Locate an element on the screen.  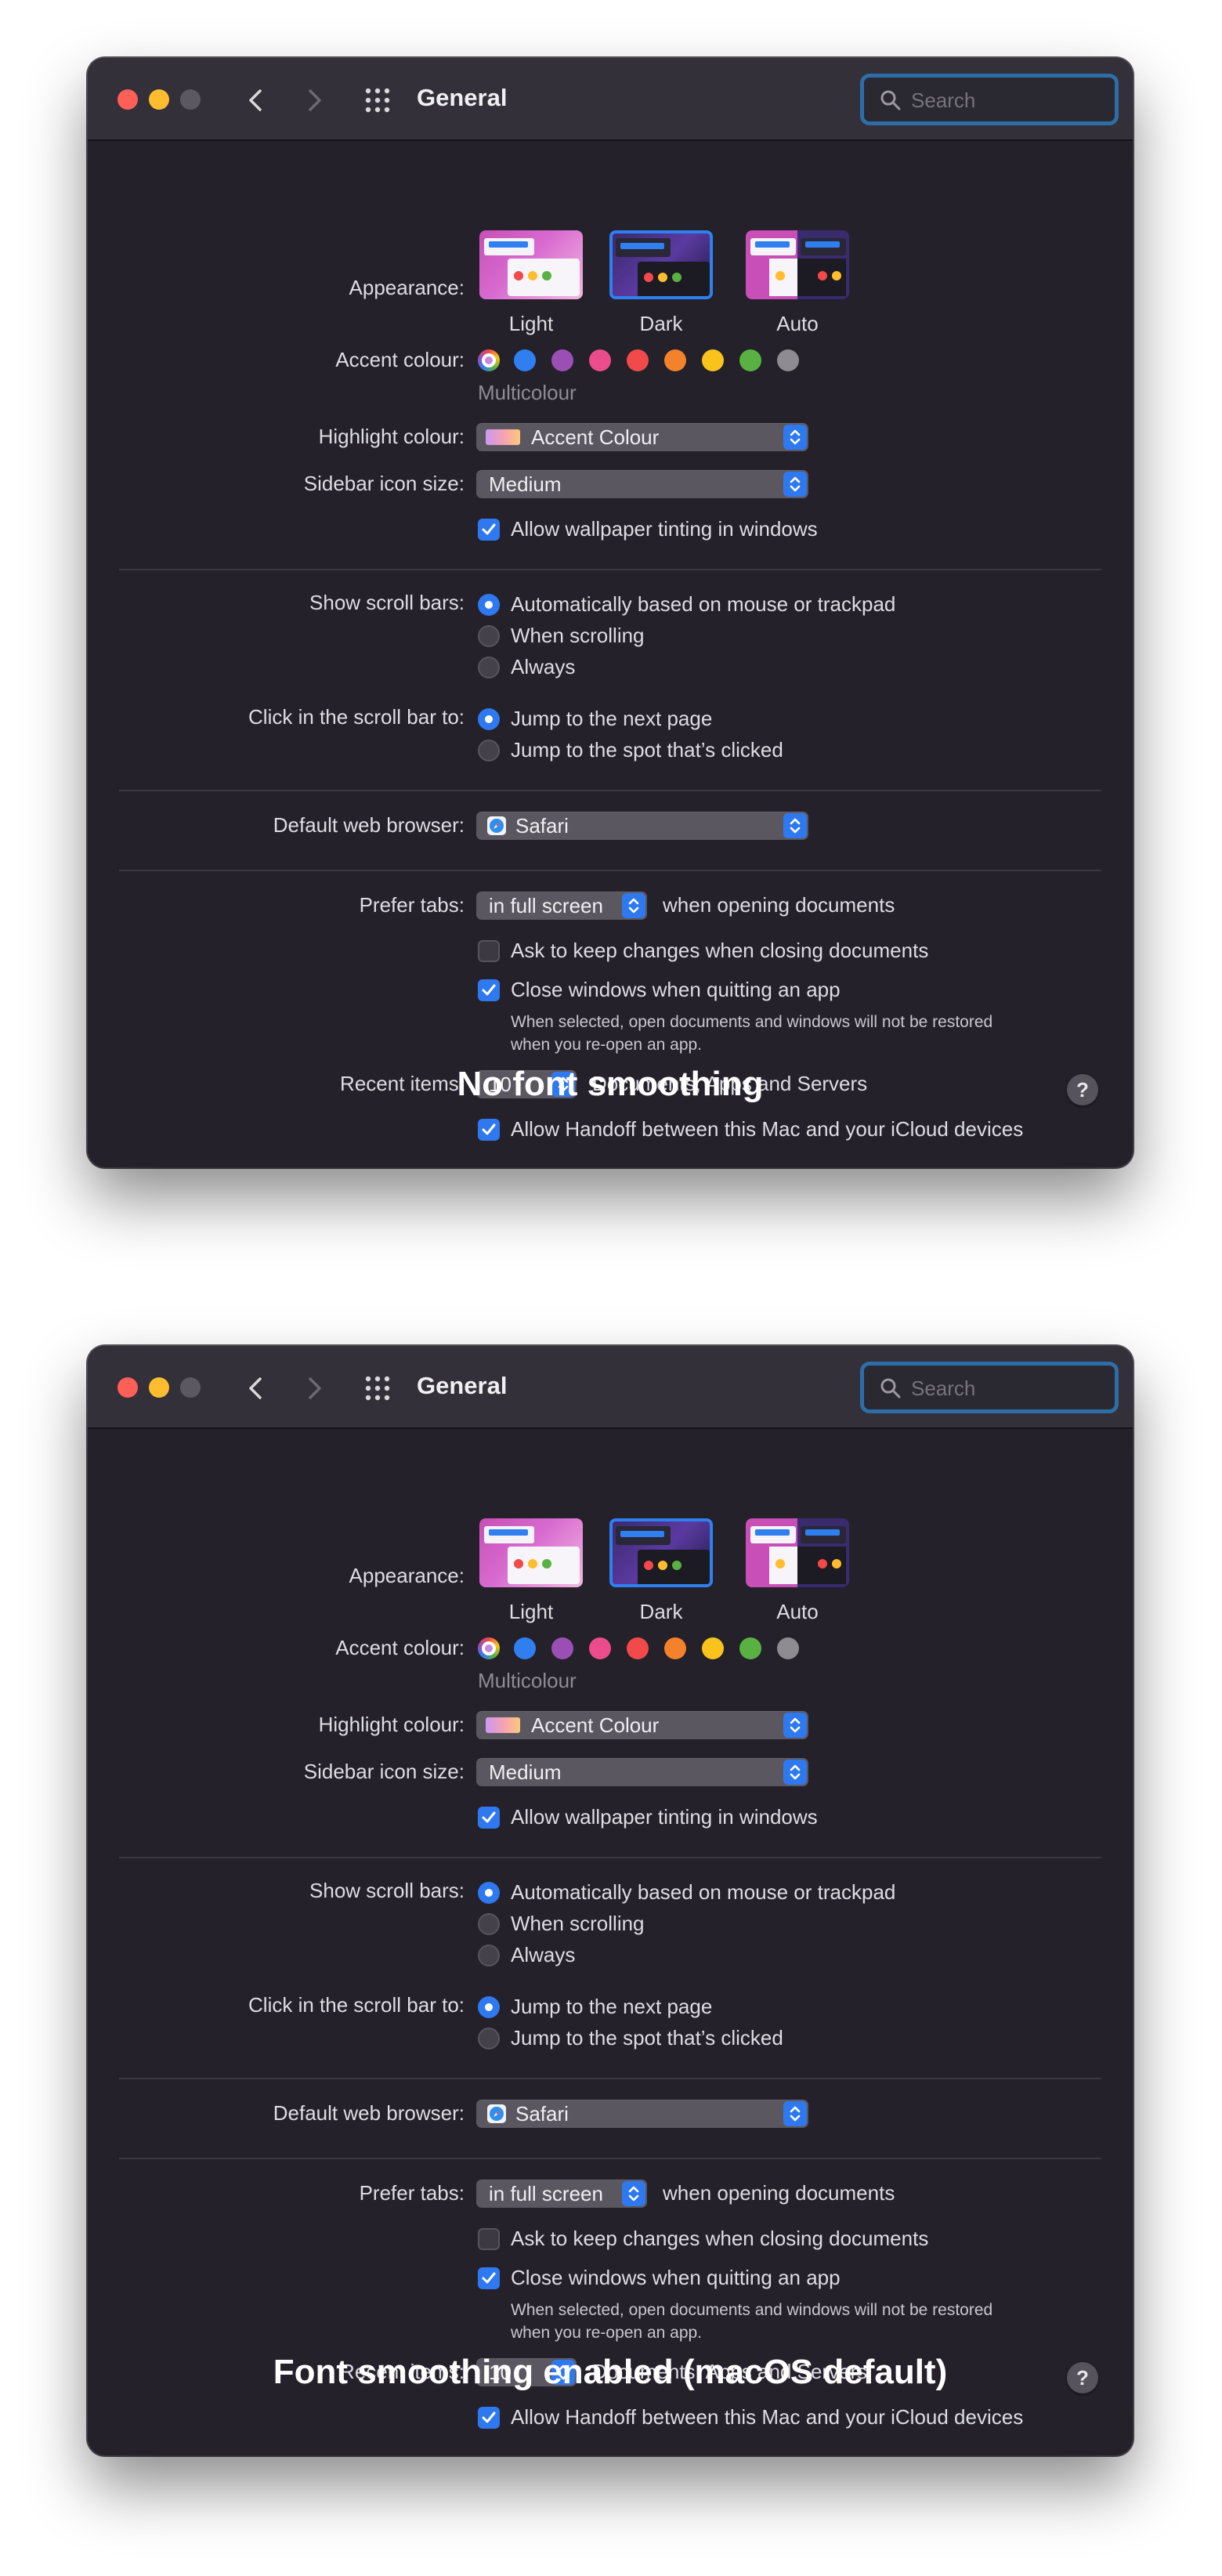
close-windows-label: Close windows when quitting an app is located at coordinates (676, 990).